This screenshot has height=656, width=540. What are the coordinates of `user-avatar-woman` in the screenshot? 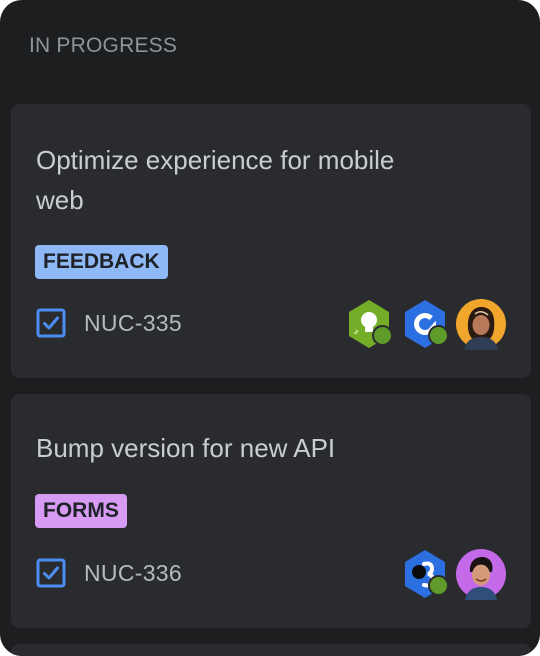 It's located at (481, 324).